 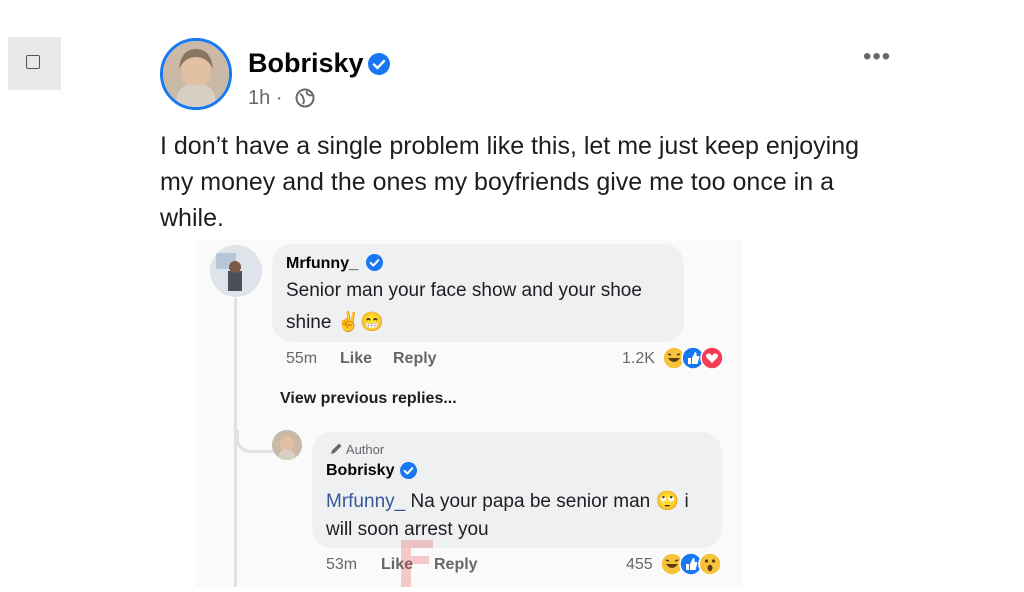 I want to click on love-reaction-icon, so click(x=712, y=358).